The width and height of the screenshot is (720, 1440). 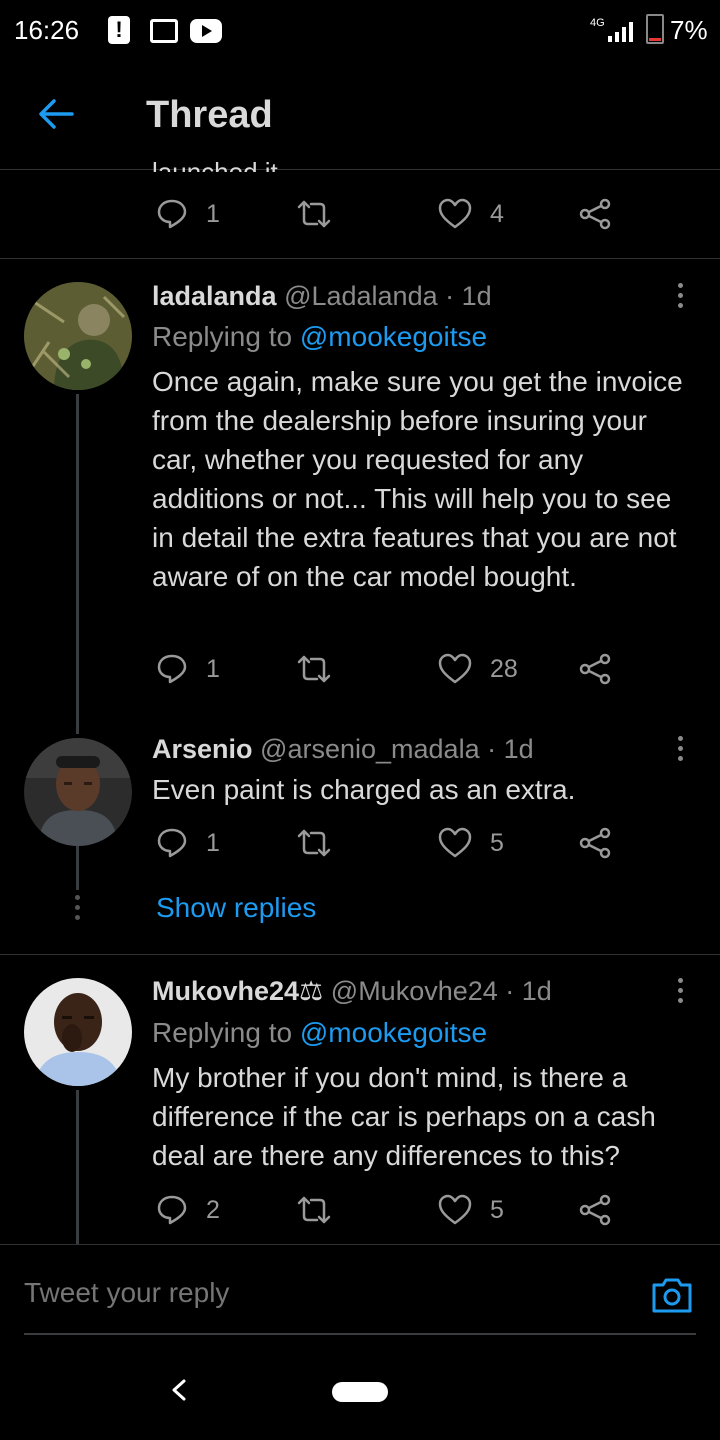 What do you see at coordinates (478, 669) in the screenshot?
I see `like-button: 28` at bounding box center [478, 669].